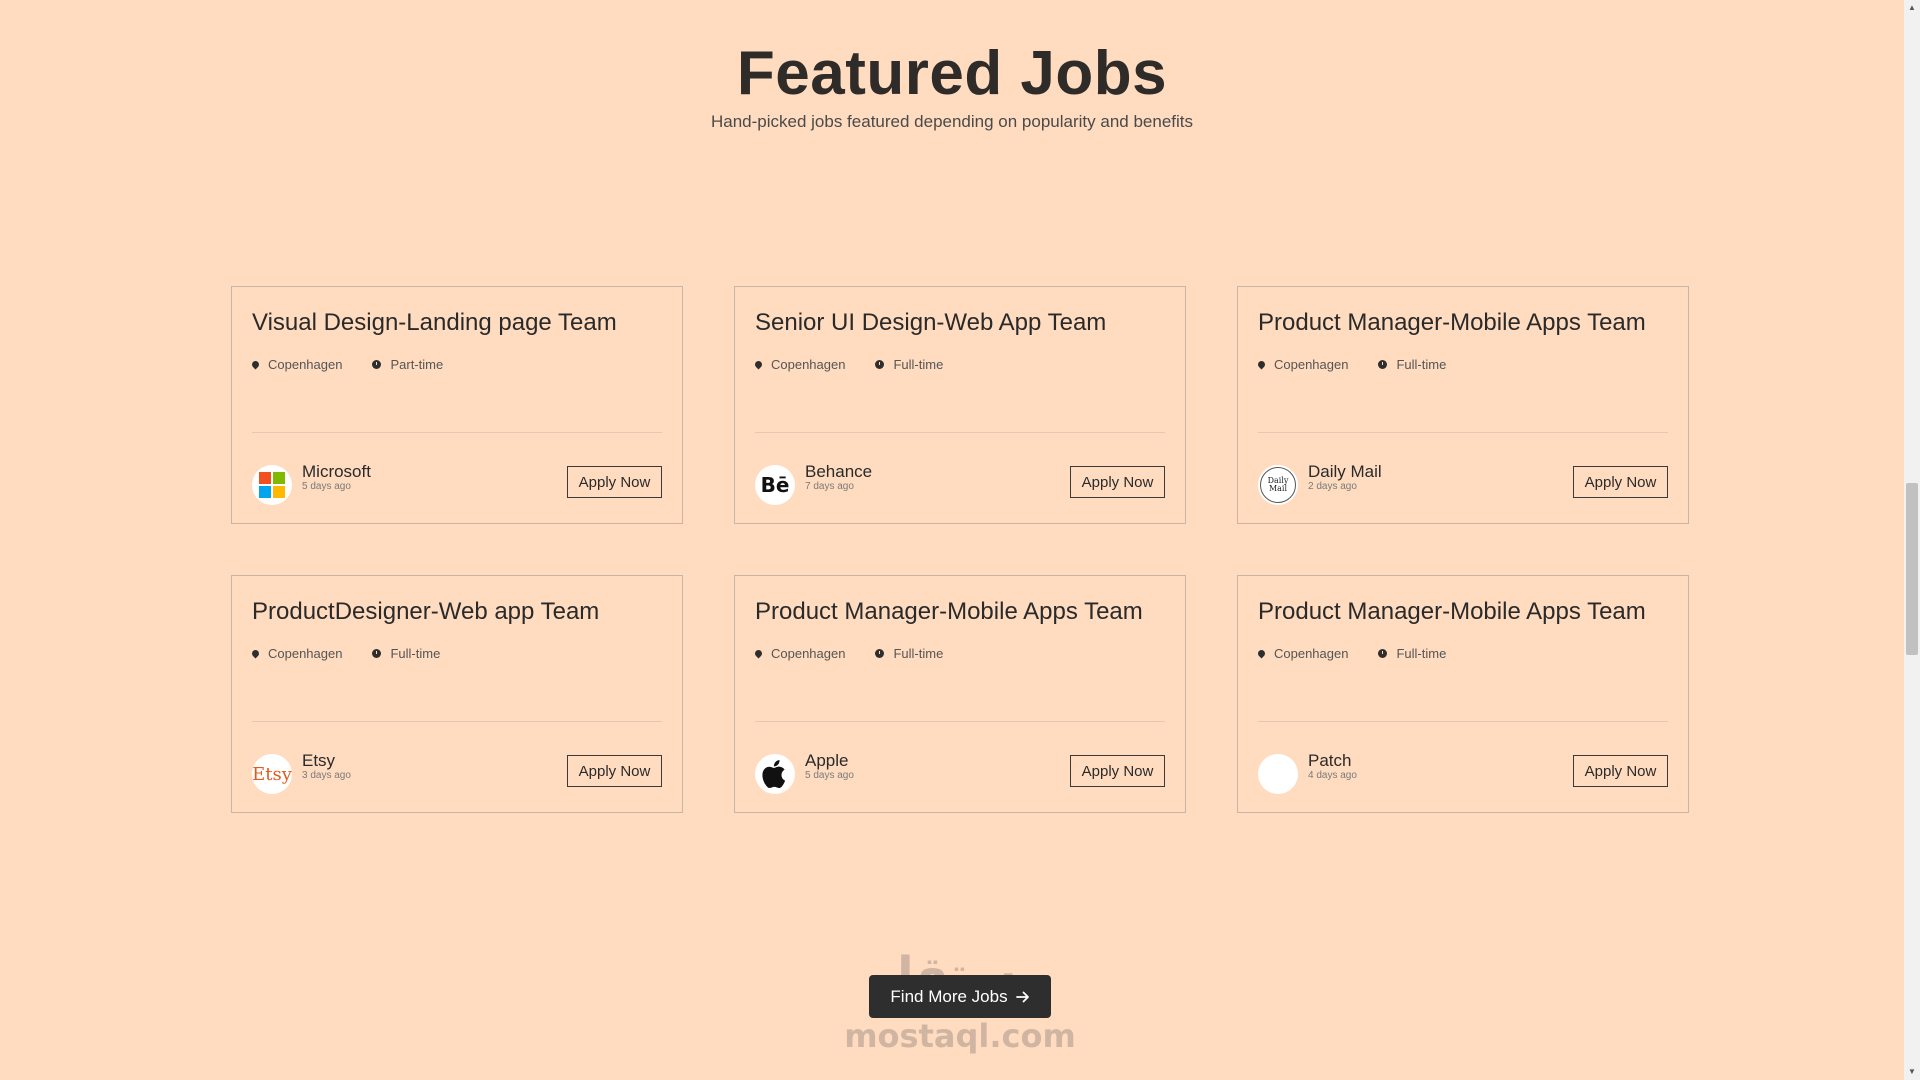 The image size is (1920, 1080). I want to click on patch-logo-icon, so click(1278, 774).